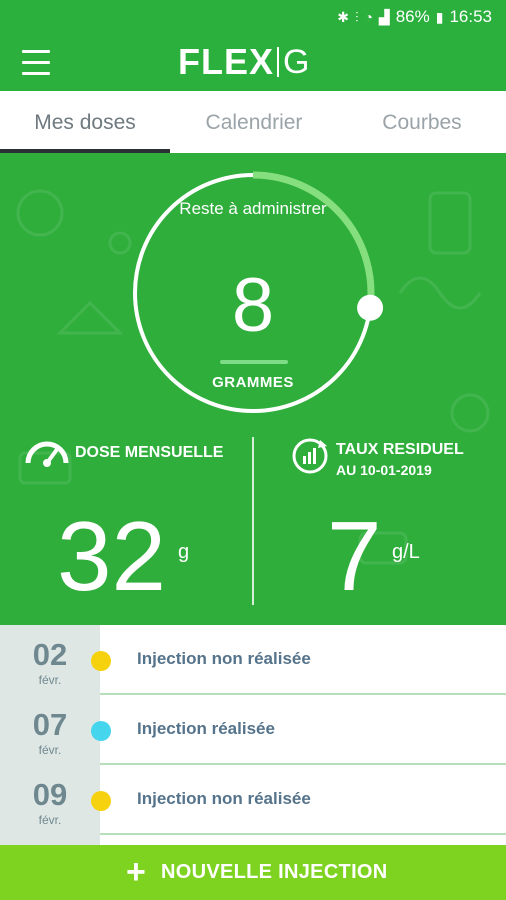  I want to click on plus-icon: +, so click(136, 872).